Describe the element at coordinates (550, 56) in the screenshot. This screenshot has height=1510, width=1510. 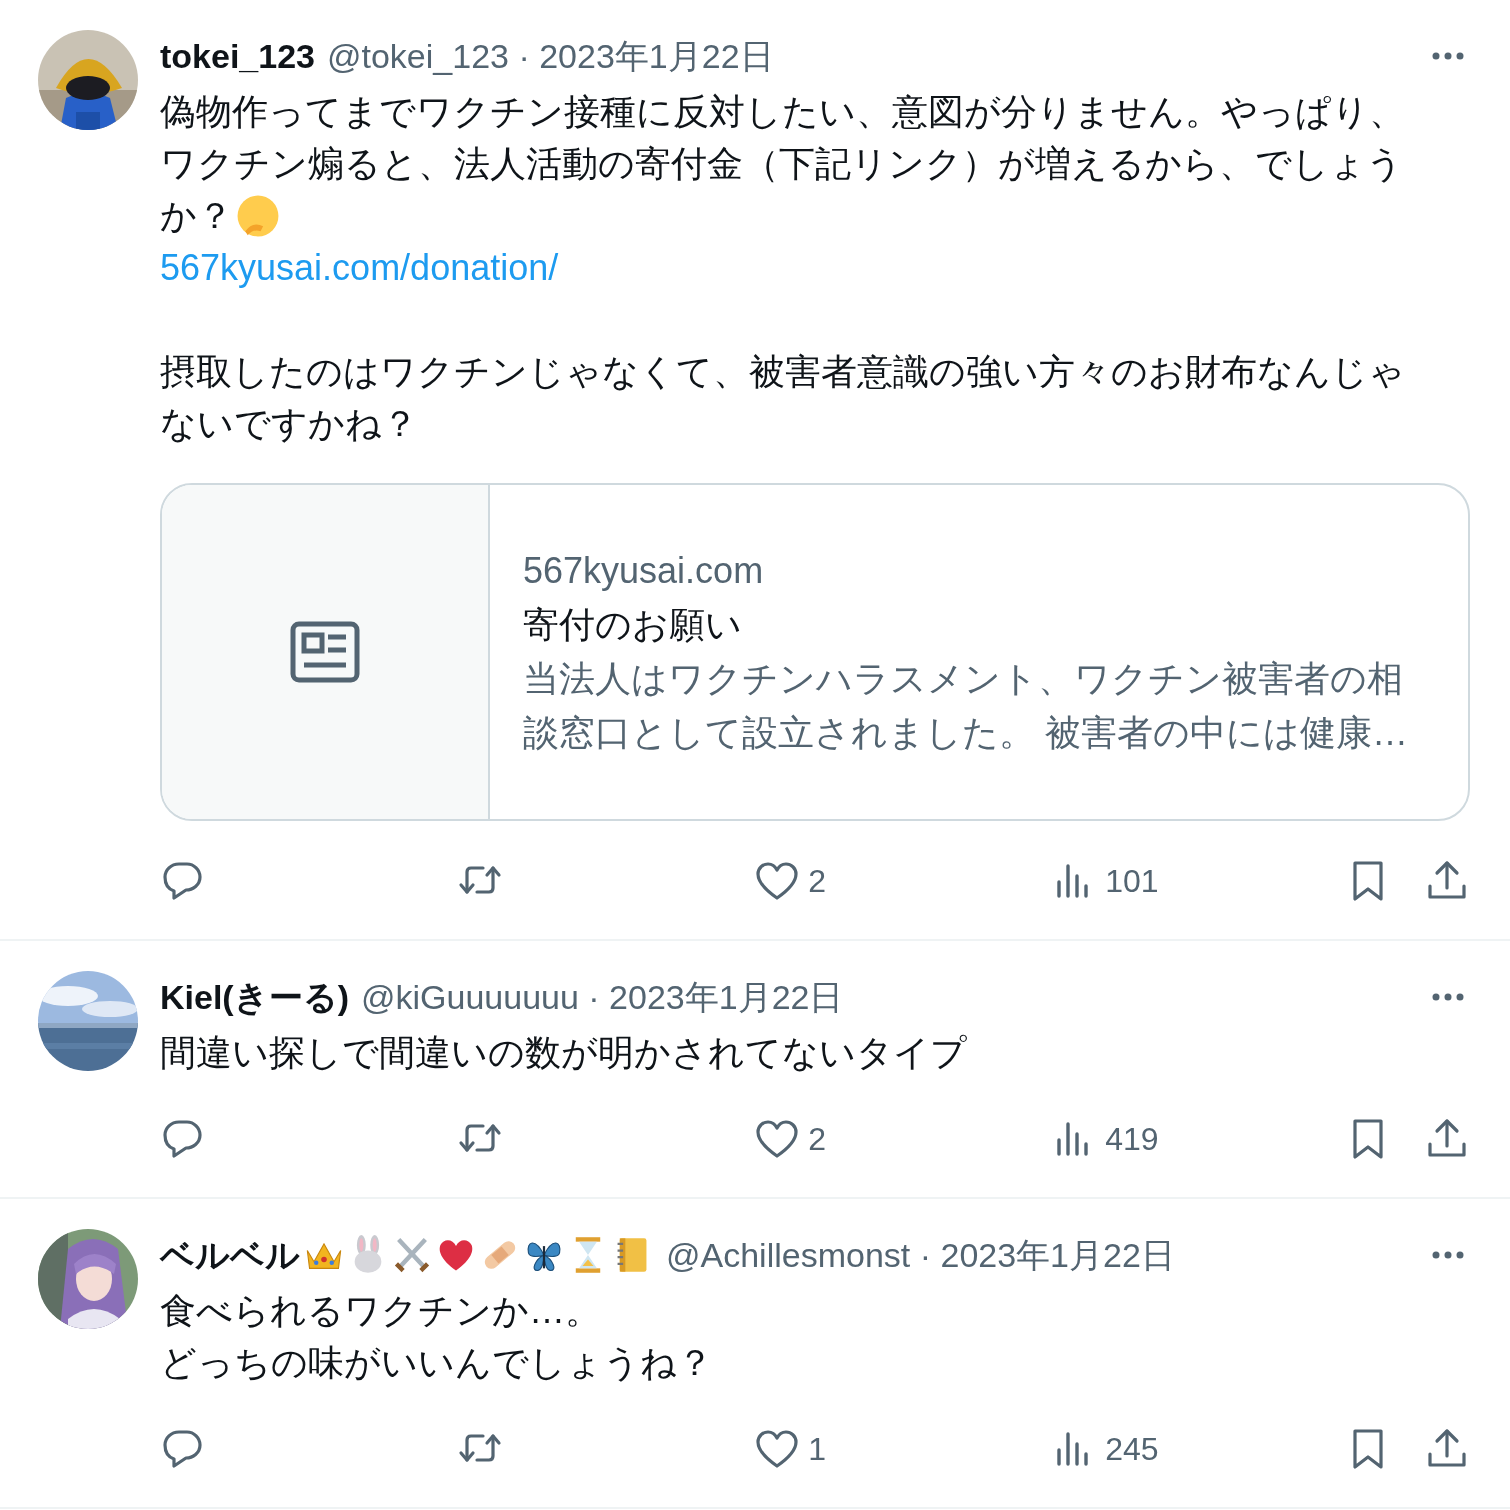
I see `handle-and-date: @tokei_123 · 2023年1月22日` at that location.